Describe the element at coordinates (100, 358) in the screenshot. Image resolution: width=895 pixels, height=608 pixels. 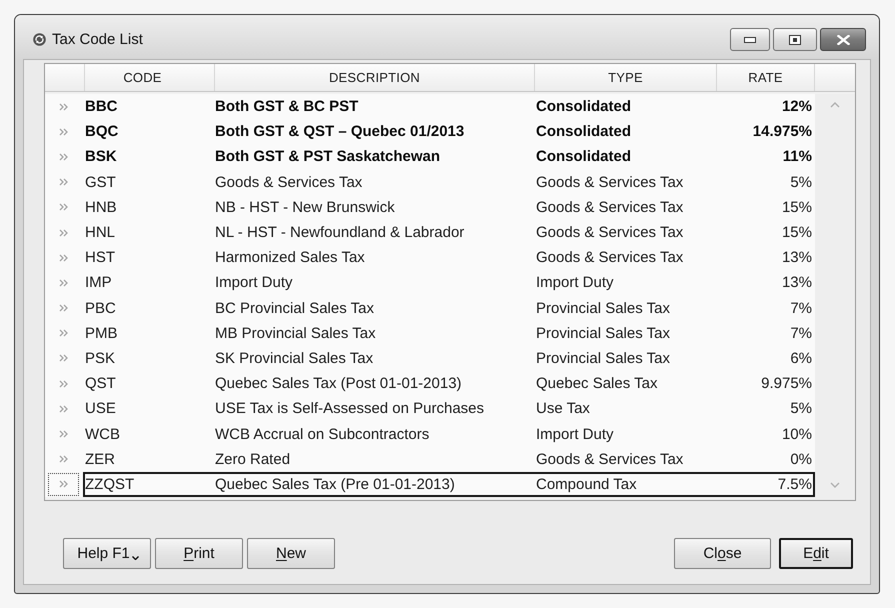
I see `table-cell-text: PSK` at that location.